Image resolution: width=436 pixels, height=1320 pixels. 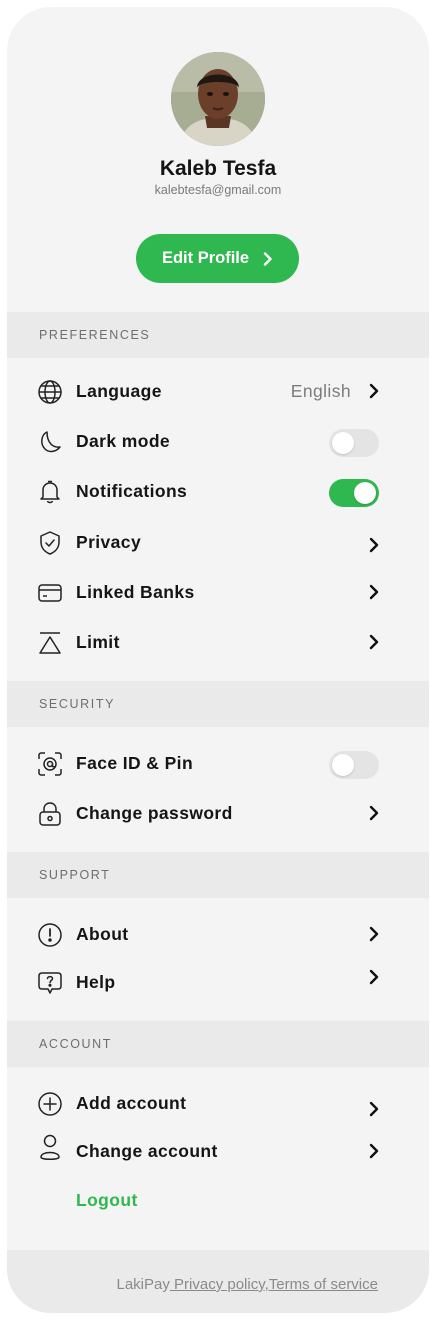 I want to click on notifications-label: Notifications, so click(x=132, y=491).